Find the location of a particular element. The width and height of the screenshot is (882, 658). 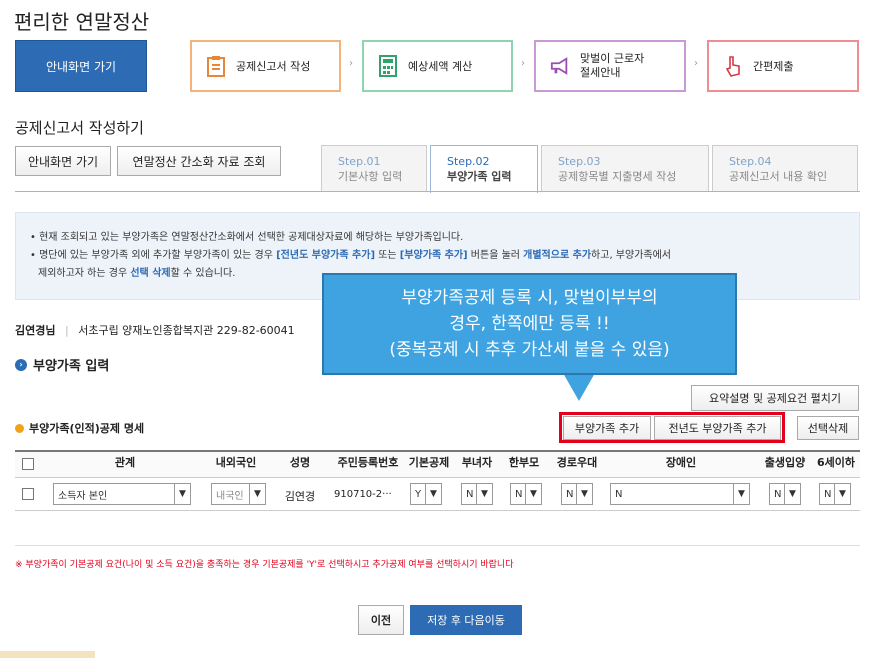

megaphone-icon is located at coordinates (560, 66).